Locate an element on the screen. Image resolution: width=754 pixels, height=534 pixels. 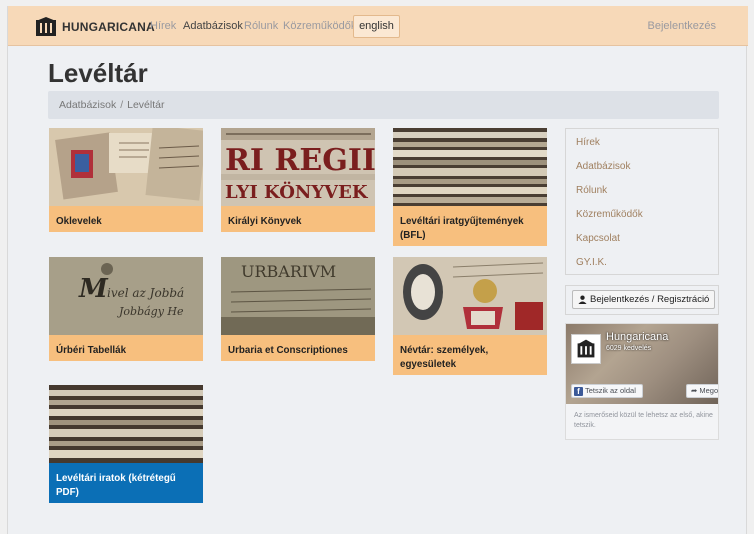
nav-rolunk: Rólunk is located at coordinates (261, 26).